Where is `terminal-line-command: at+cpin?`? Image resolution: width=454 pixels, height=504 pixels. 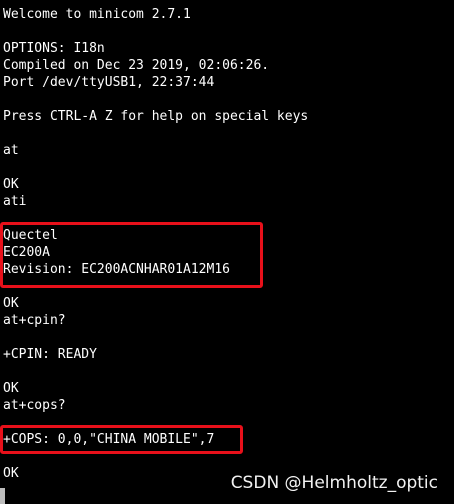 terminal-line-command: at+cpin? is located at coordinates (34, 320).